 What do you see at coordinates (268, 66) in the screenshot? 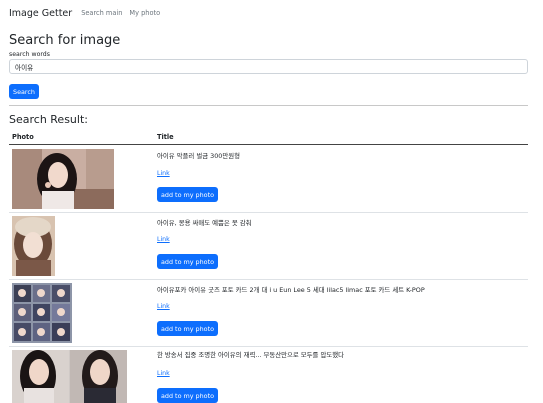
I see `search-input: 아이유` at bounding box center [268, 66].